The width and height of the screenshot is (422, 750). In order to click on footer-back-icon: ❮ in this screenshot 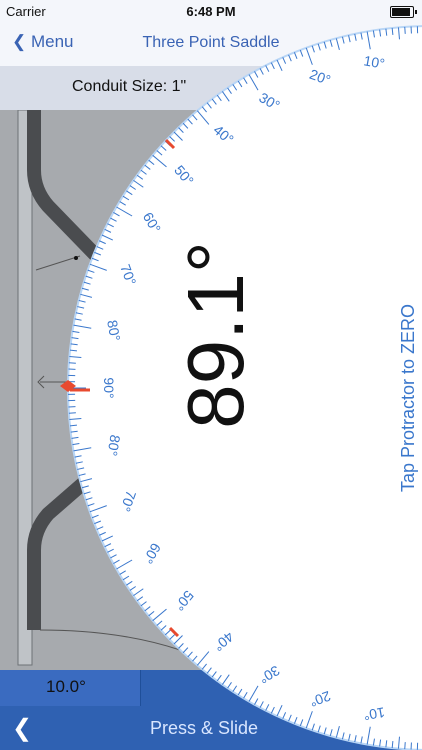, I will do `click(22, 728)`.